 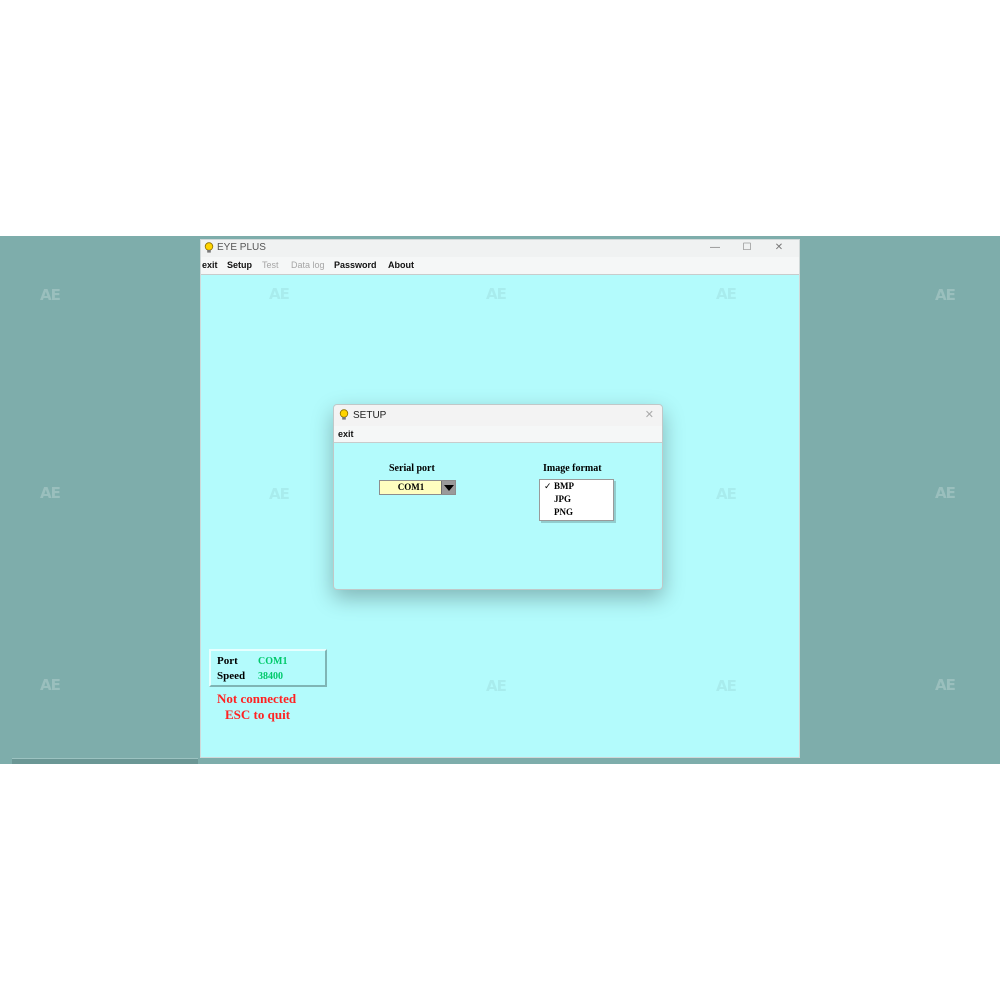 What do you see at coordinates (401, 265) in the screenshot?
I see `menu-about: About` at bounding box center [401, 265].